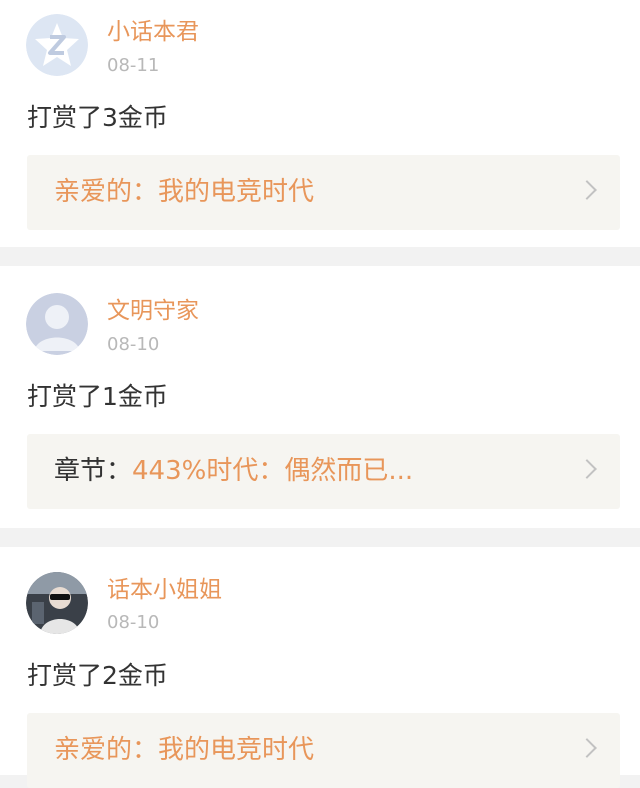 Image resolution: width=640 pixels, height=788 pixels. I want to click on user-name: 小话本君, so click(153, 32).